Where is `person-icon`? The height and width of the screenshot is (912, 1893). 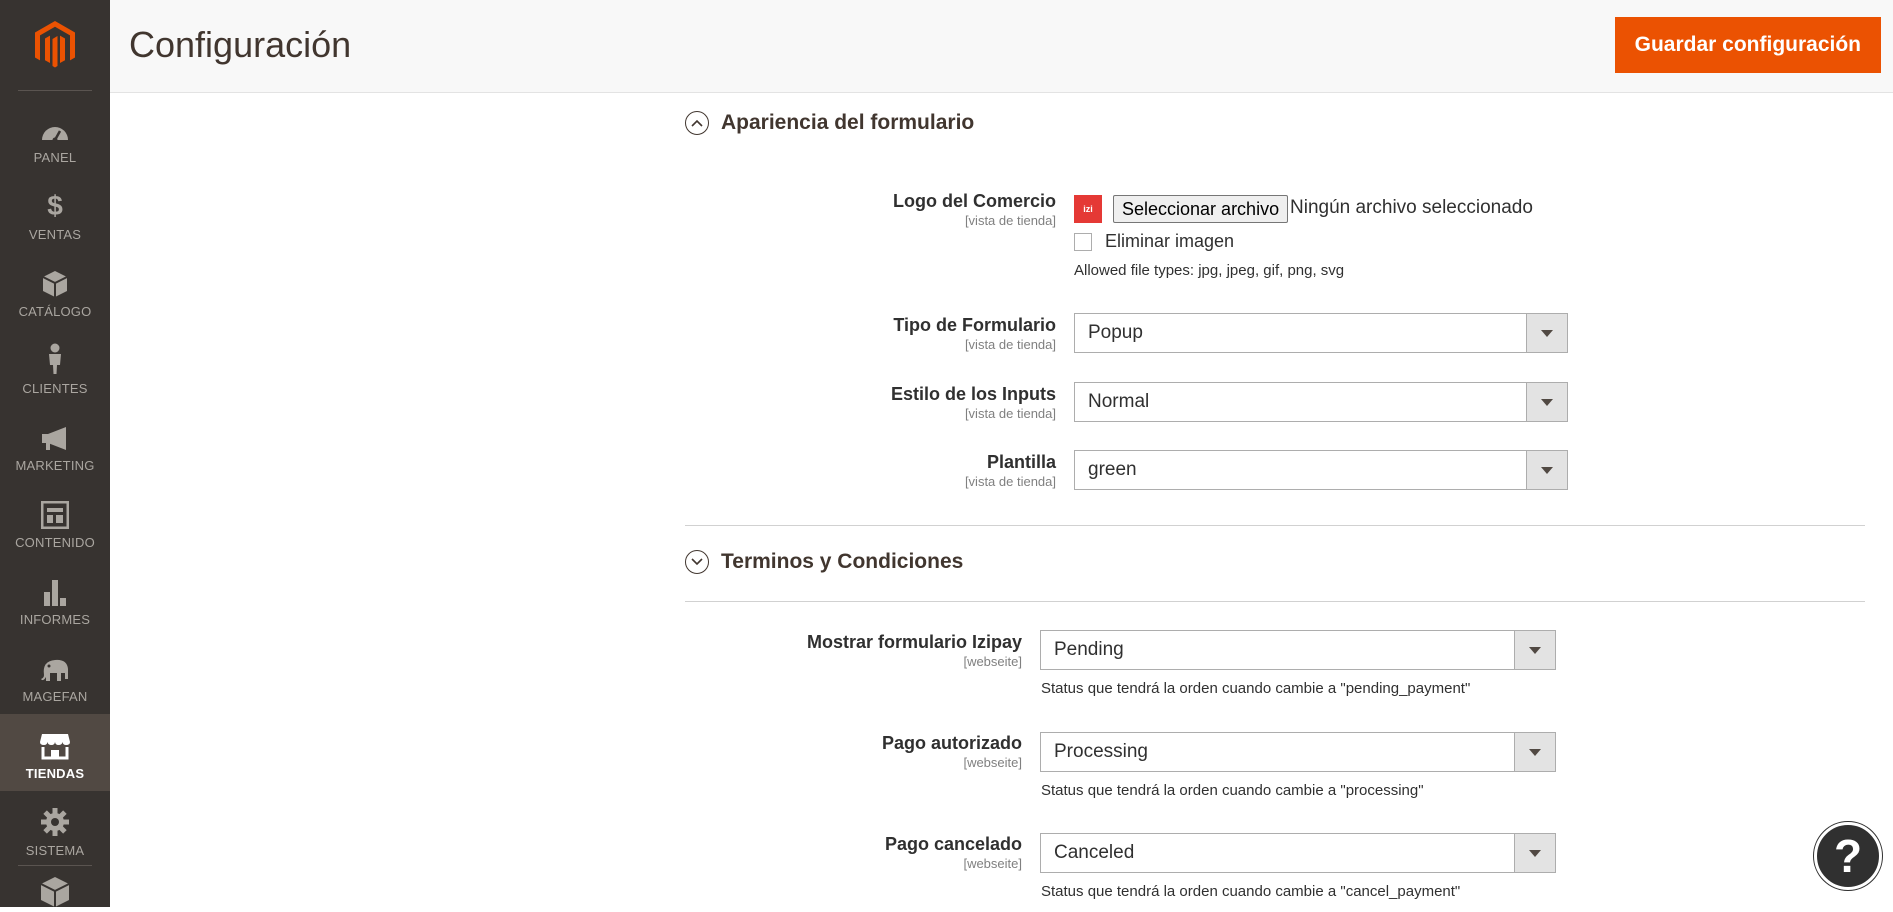
person-icon is located at coordinates (55, 358).